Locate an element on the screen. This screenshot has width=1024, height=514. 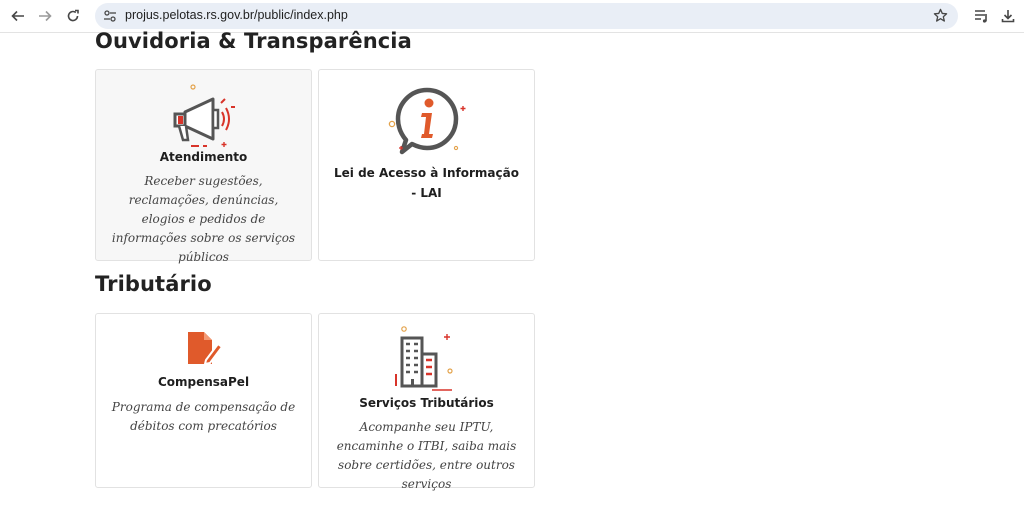
download-icon is located at coordinates (1008, 16).